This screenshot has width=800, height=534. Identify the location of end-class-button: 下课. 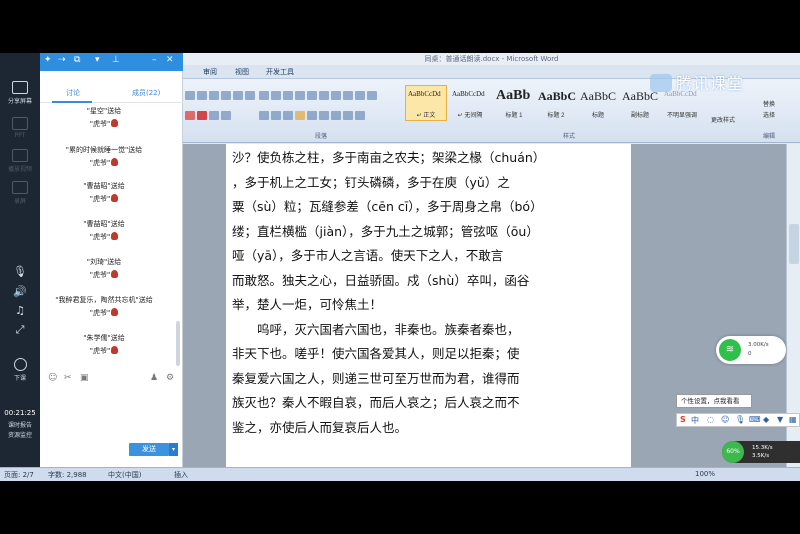
(20, 370).